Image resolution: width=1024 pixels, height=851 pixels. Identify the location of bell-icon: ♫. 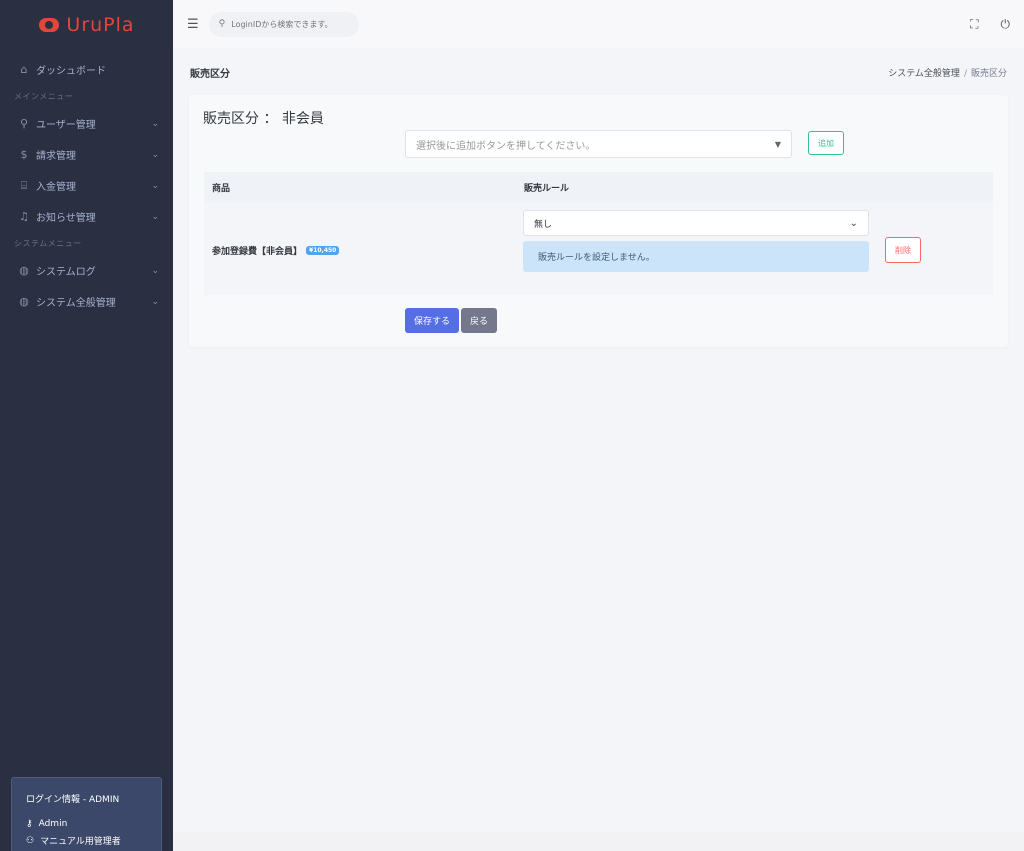
(24, 216).